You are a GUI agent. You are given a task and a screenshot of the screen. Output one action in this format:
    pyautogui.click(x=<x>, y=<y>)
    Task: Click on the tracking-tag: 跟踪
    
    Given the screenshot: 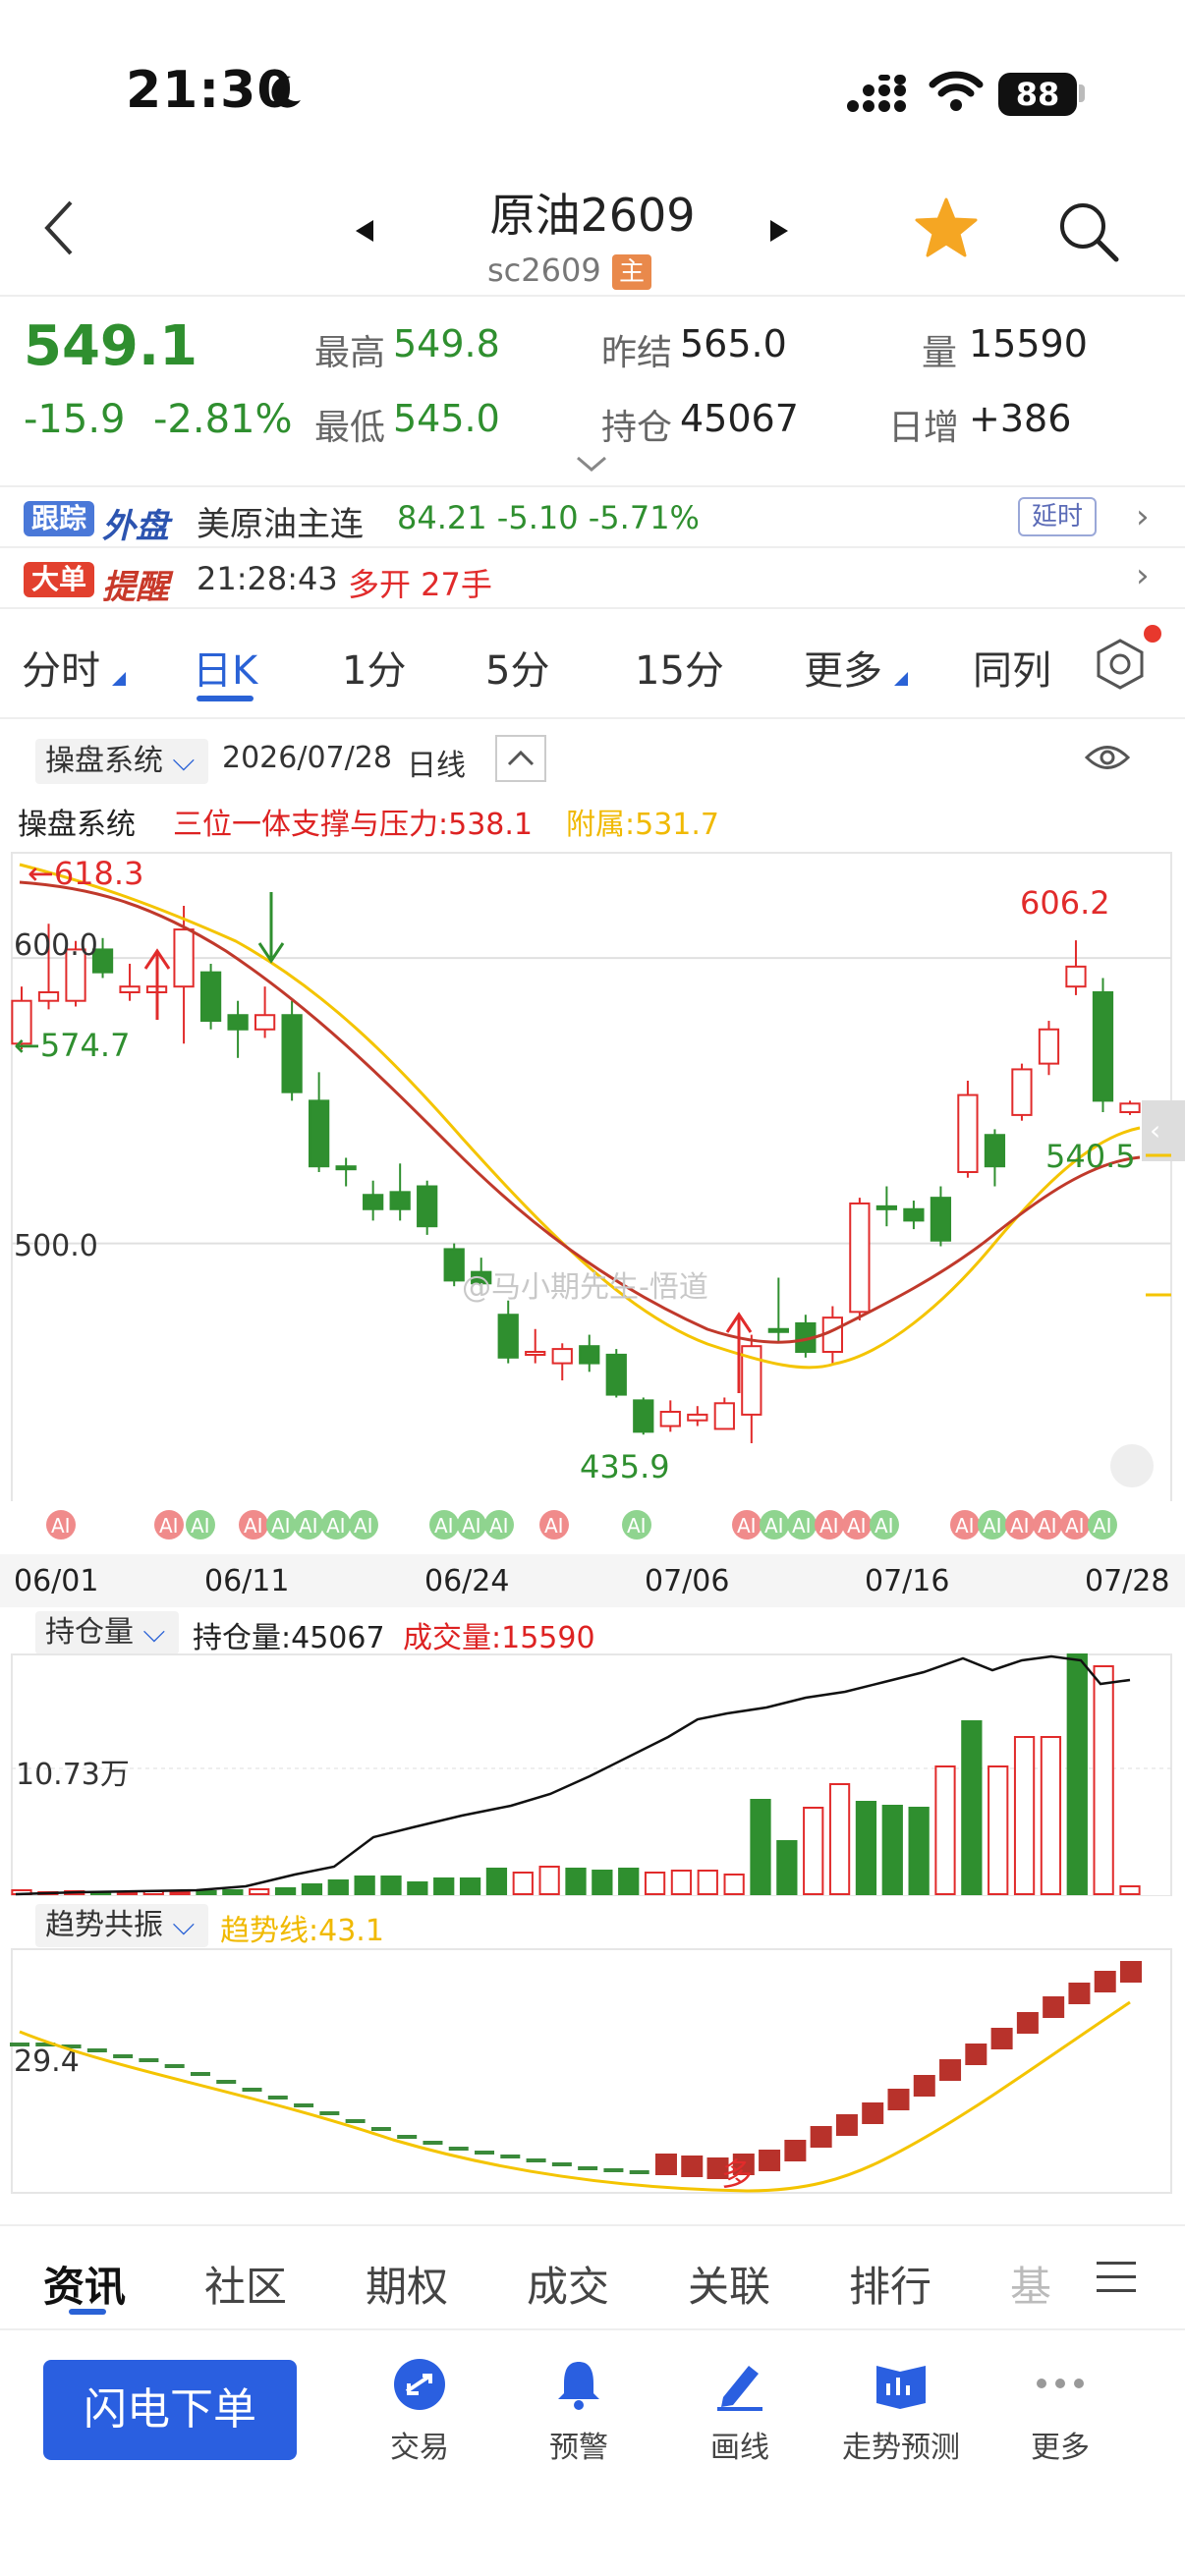 What is the action you would take?
    pyautogui.click(x=60, y=518)
    